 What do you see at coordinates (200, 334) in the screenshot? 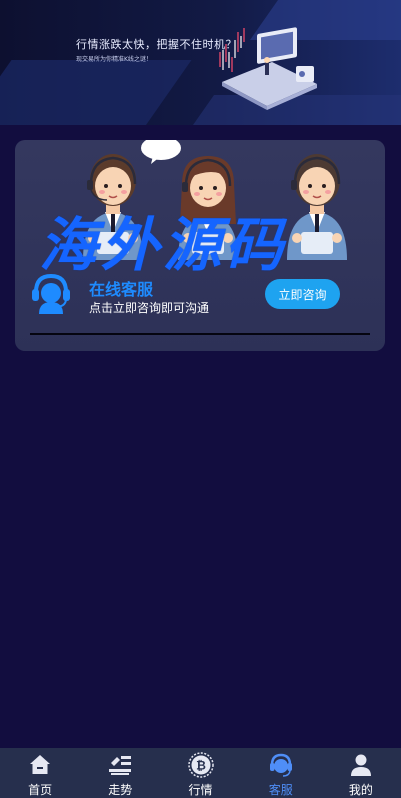
I see `divider` at bounding box center [200, 334].